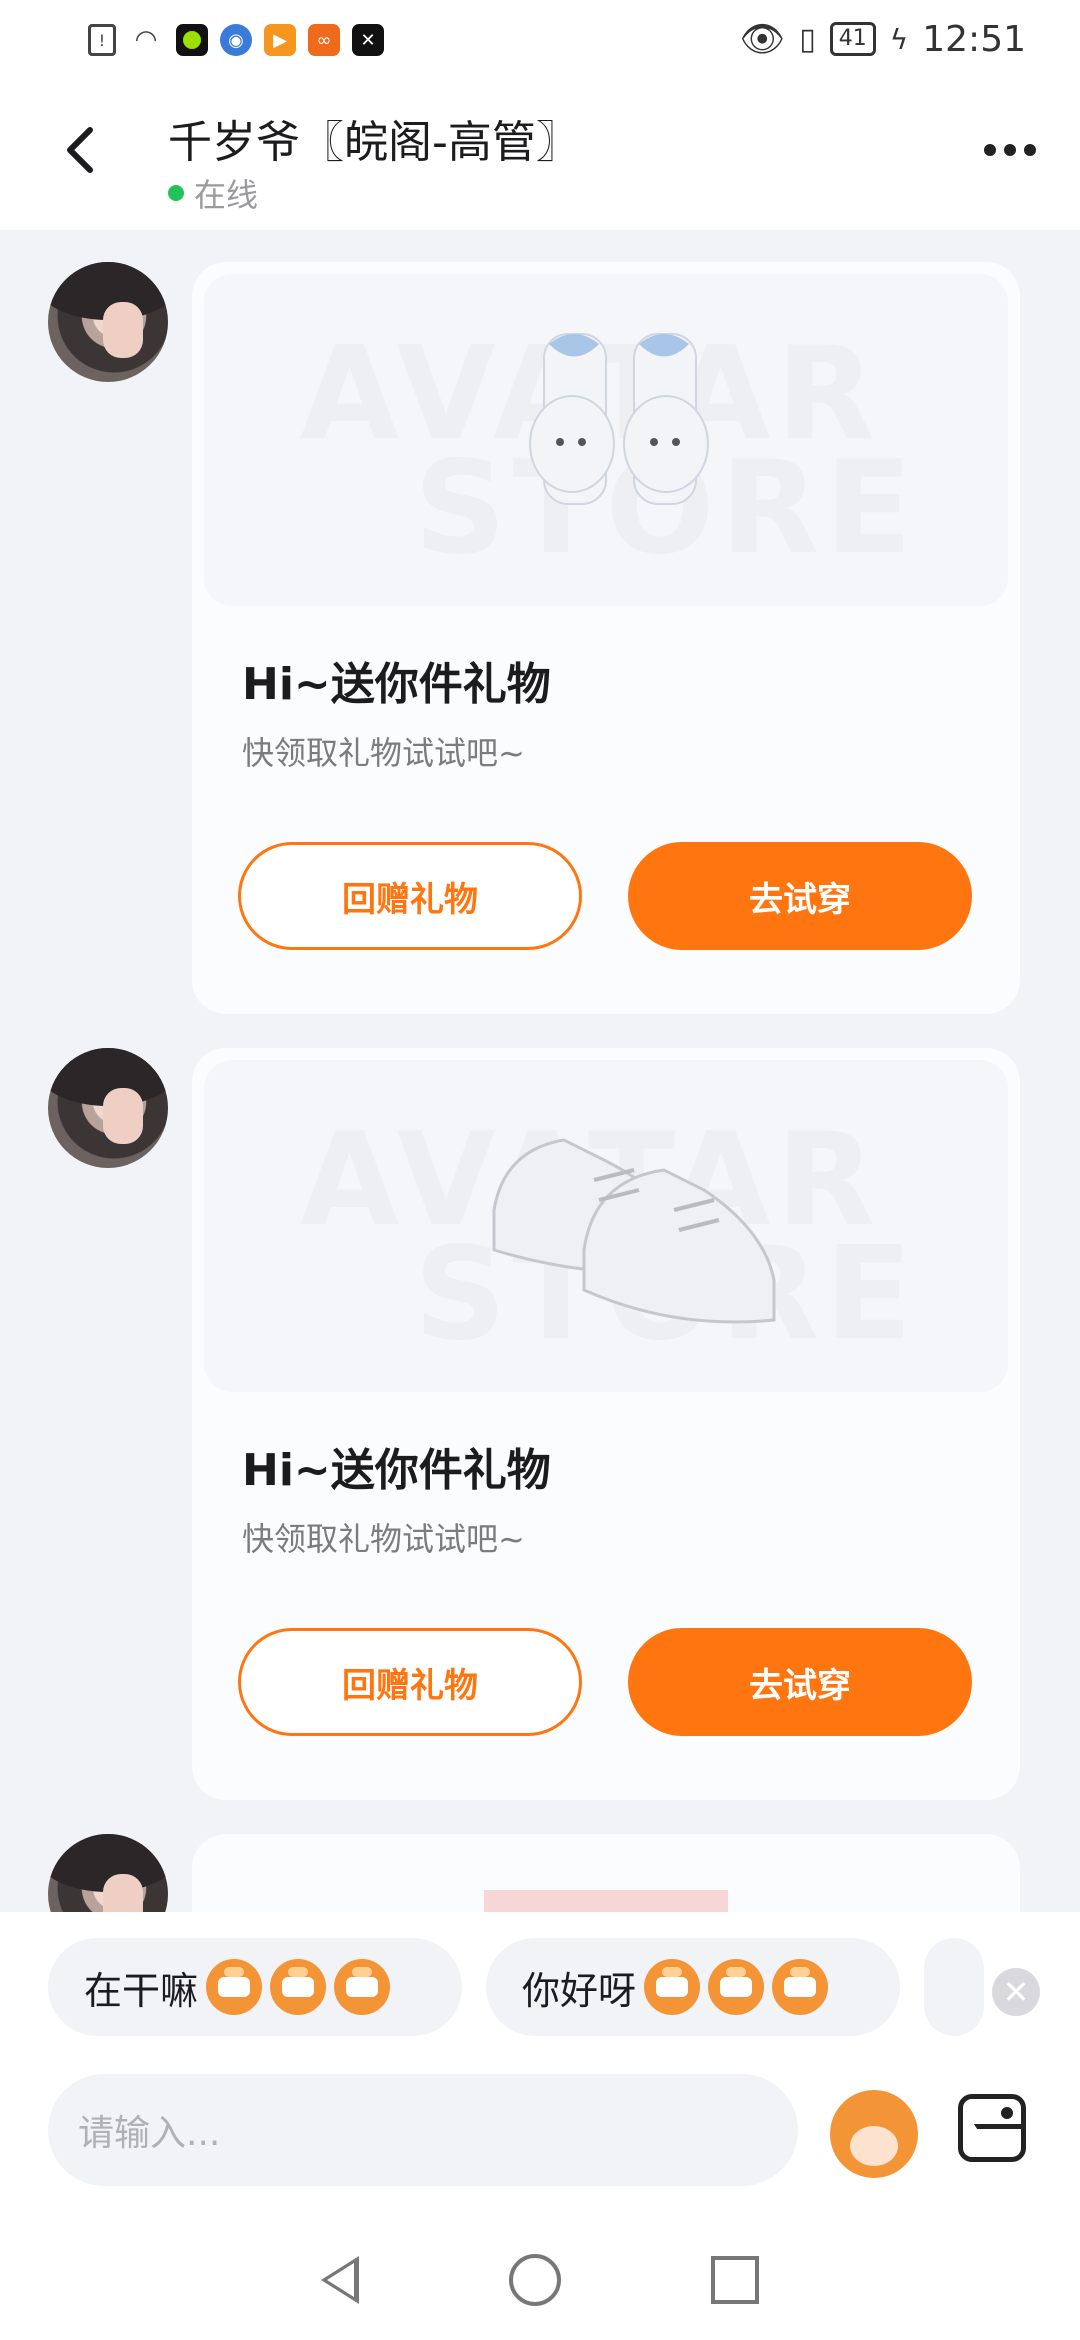  I want to click on close-icon: ✕, so click(1016, 1992).